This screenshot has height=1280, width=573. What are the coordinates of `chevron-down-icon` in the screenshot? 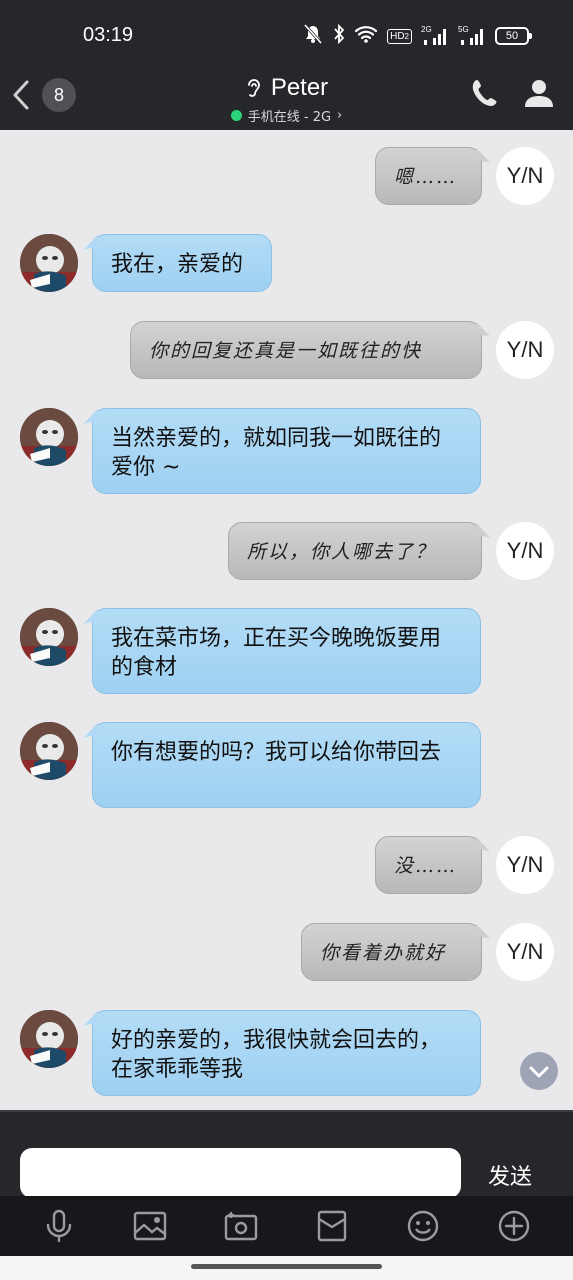 It's located at (539, 1072).